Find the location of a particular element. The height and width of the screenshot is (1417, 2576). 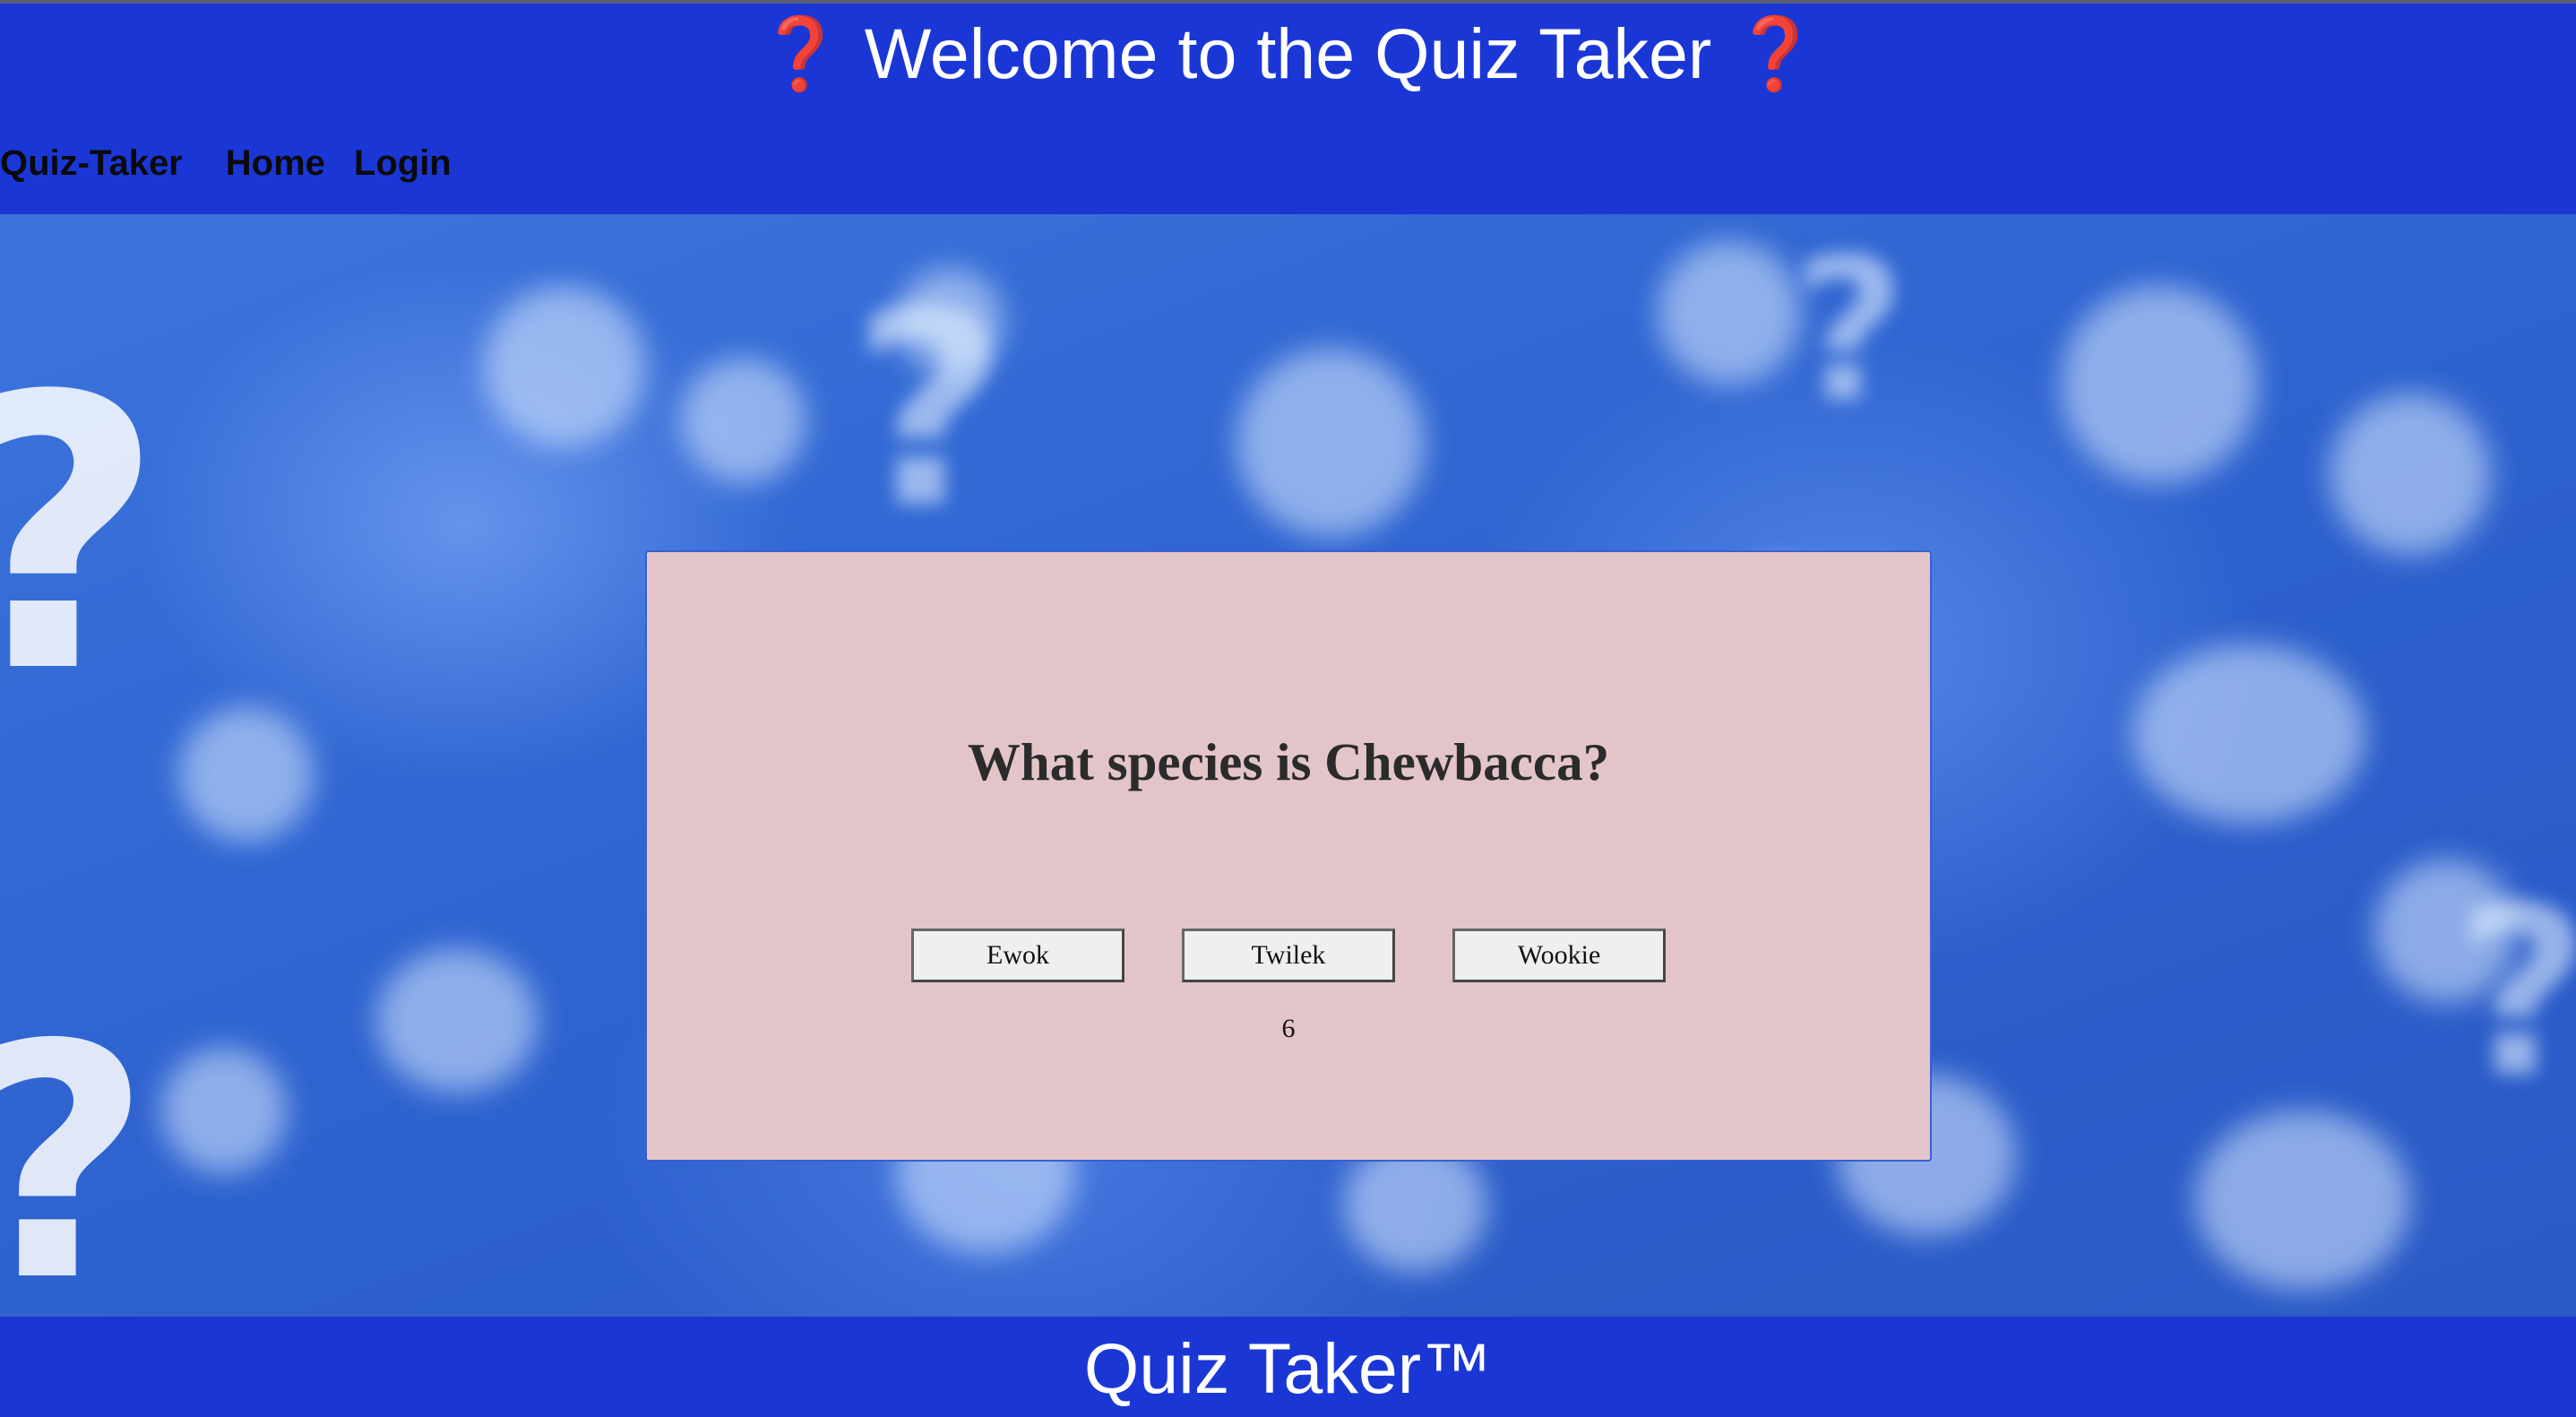

answer-options: Ewok Twilek Wookie is located at coordinates (1288, 956).